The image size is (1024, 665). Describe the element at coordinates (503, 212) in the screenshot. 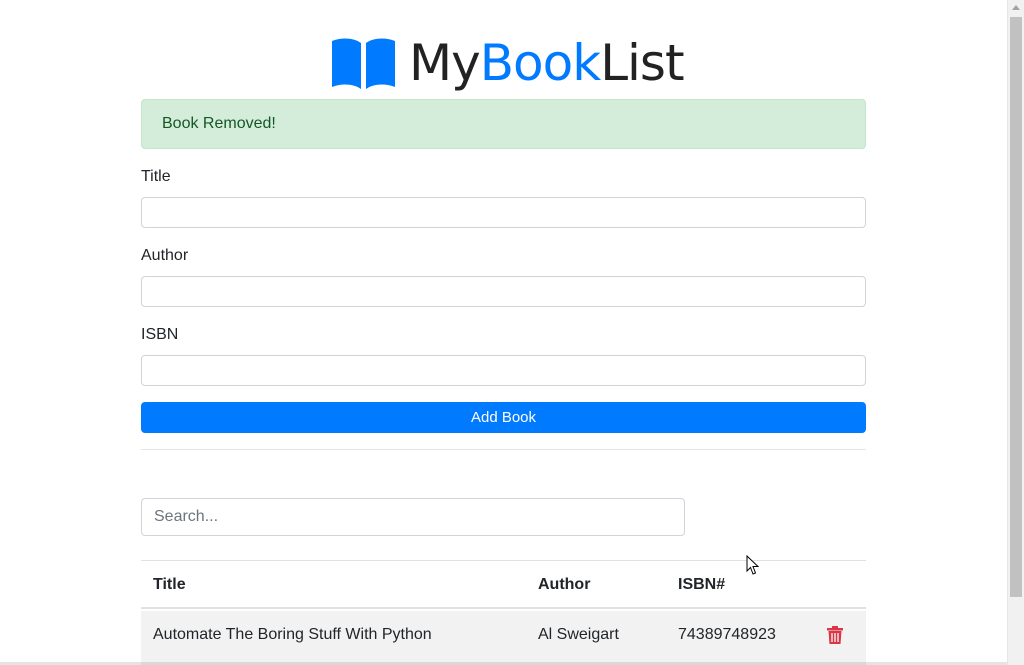

I see `title-input` at that location.